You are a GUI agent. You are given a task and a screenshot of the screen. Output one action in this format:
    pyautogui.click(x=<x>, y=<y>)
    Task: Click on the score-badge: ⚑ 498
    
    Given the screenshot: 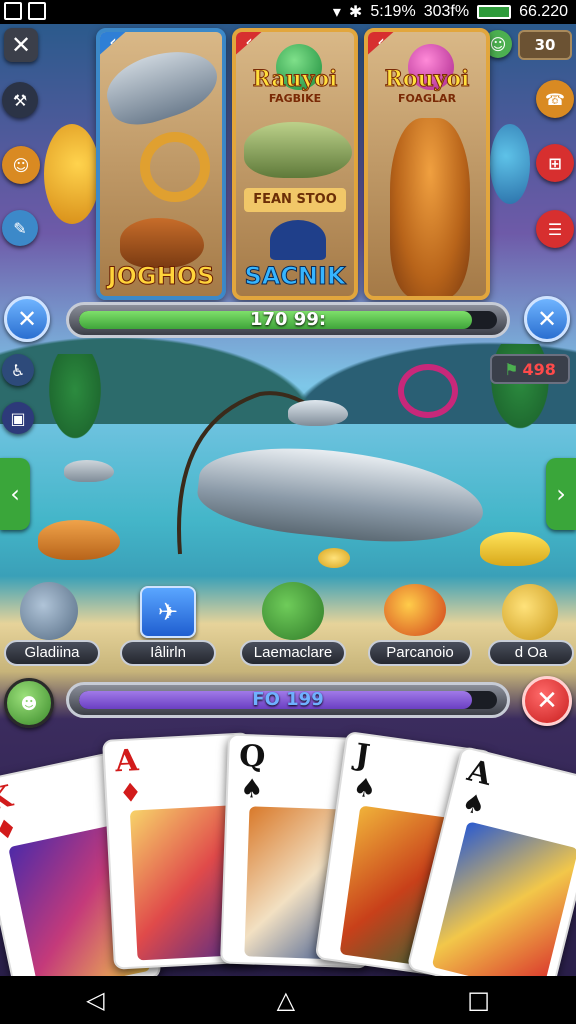 What is the action you would take?
    pyautogui.click(x=530, y=369)
    